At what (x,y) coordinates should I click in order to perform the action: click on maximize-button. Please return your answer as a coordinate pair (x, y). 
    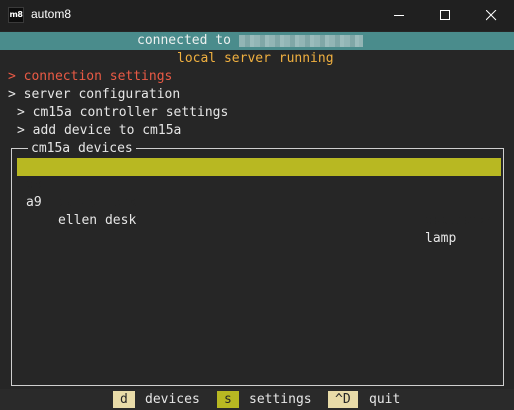
    Looking at the image, I should click on (445, 15).